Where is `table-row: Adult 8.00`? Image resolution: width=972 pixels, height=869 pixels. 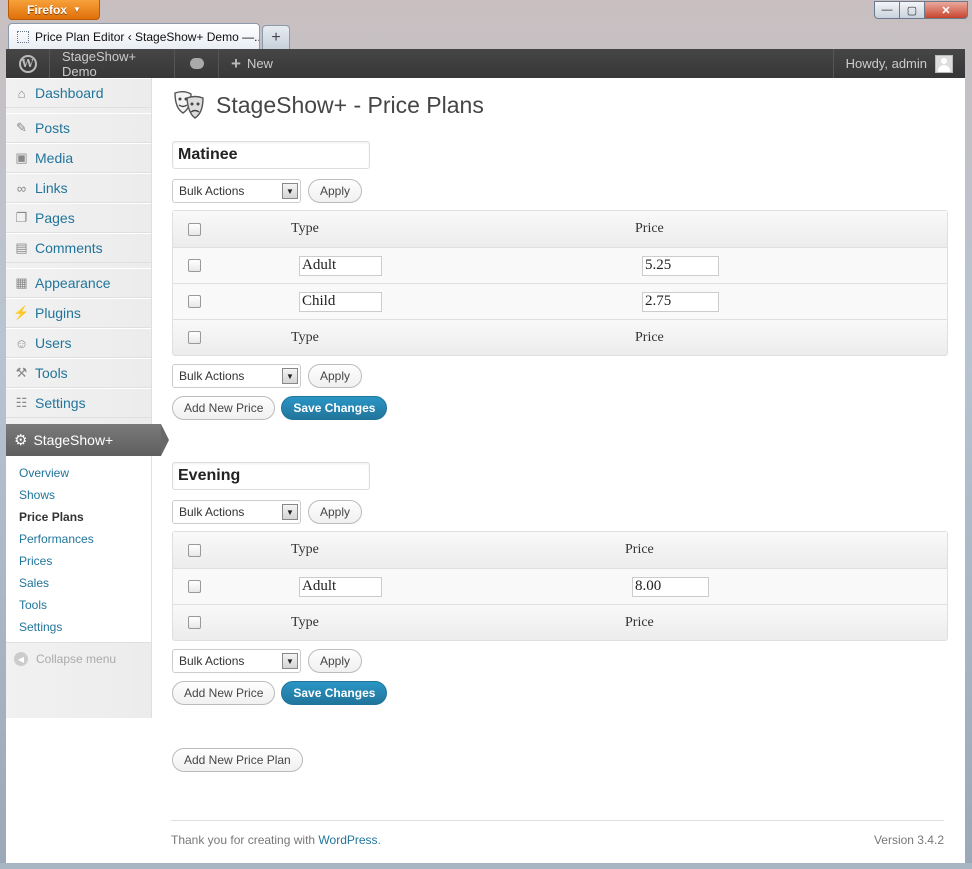 table-row: Adult 8.00 is located at coordinates (560, 586).